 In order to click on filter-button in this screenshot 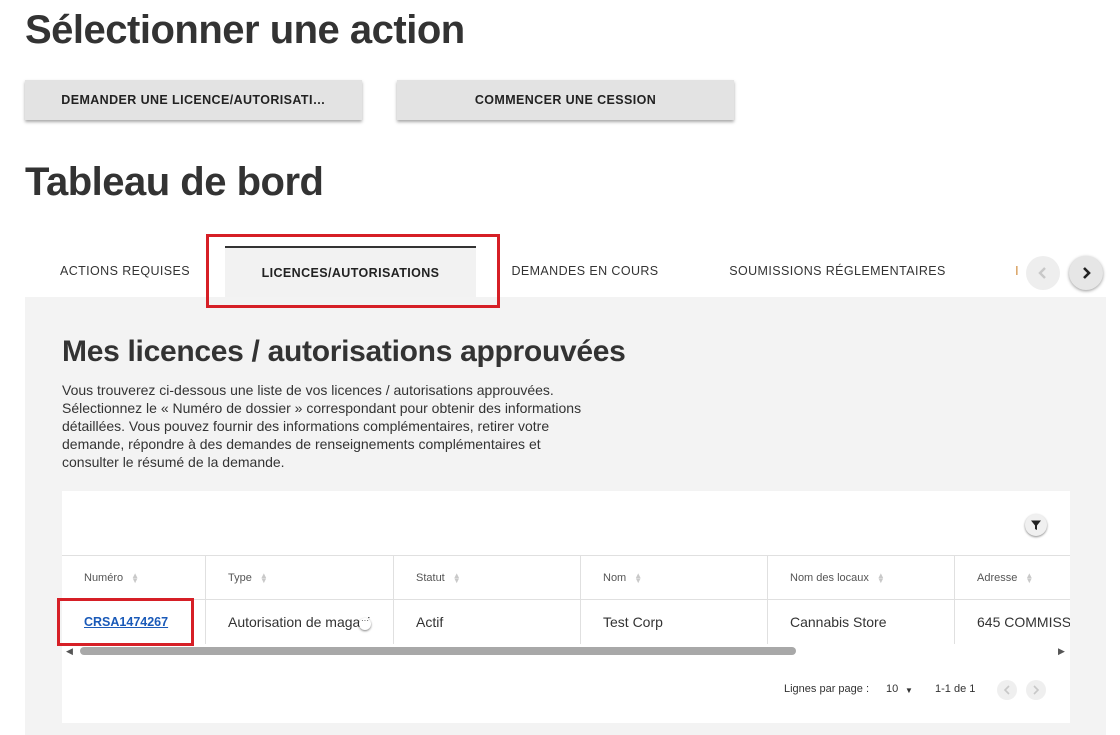, I will do `click(1036, 525)`.